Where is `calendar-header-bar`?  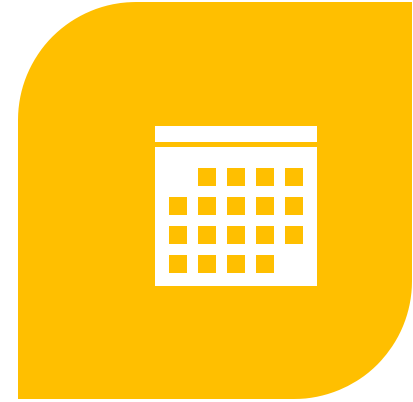
calendar-header-bar is located at coordinates (236, 134).